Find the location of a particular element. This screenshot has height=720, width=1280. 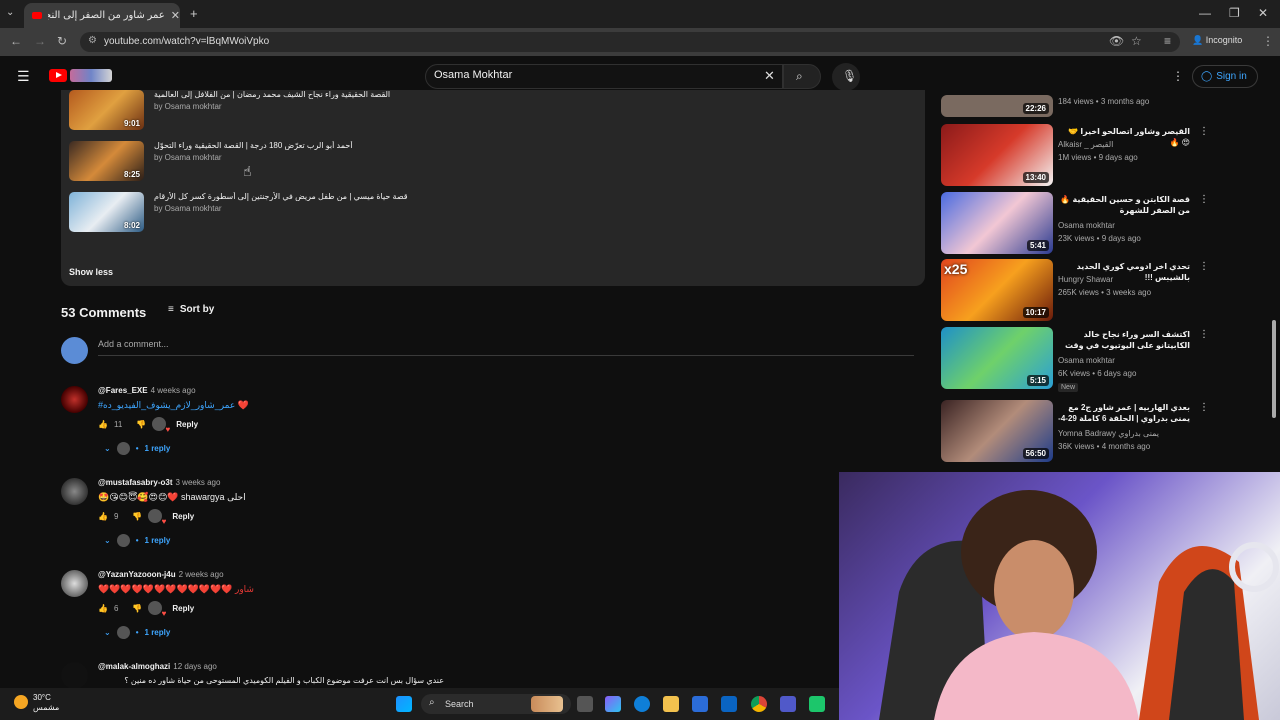

search-button: ⌕ is located at coordinates (802, 76).